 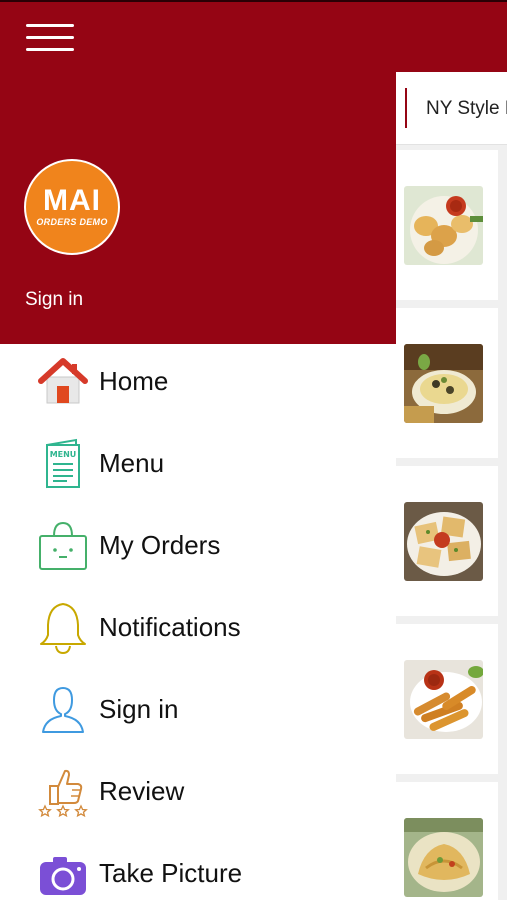 I want to click on drawer-item-label: Menu, so click(x=132, y=463).